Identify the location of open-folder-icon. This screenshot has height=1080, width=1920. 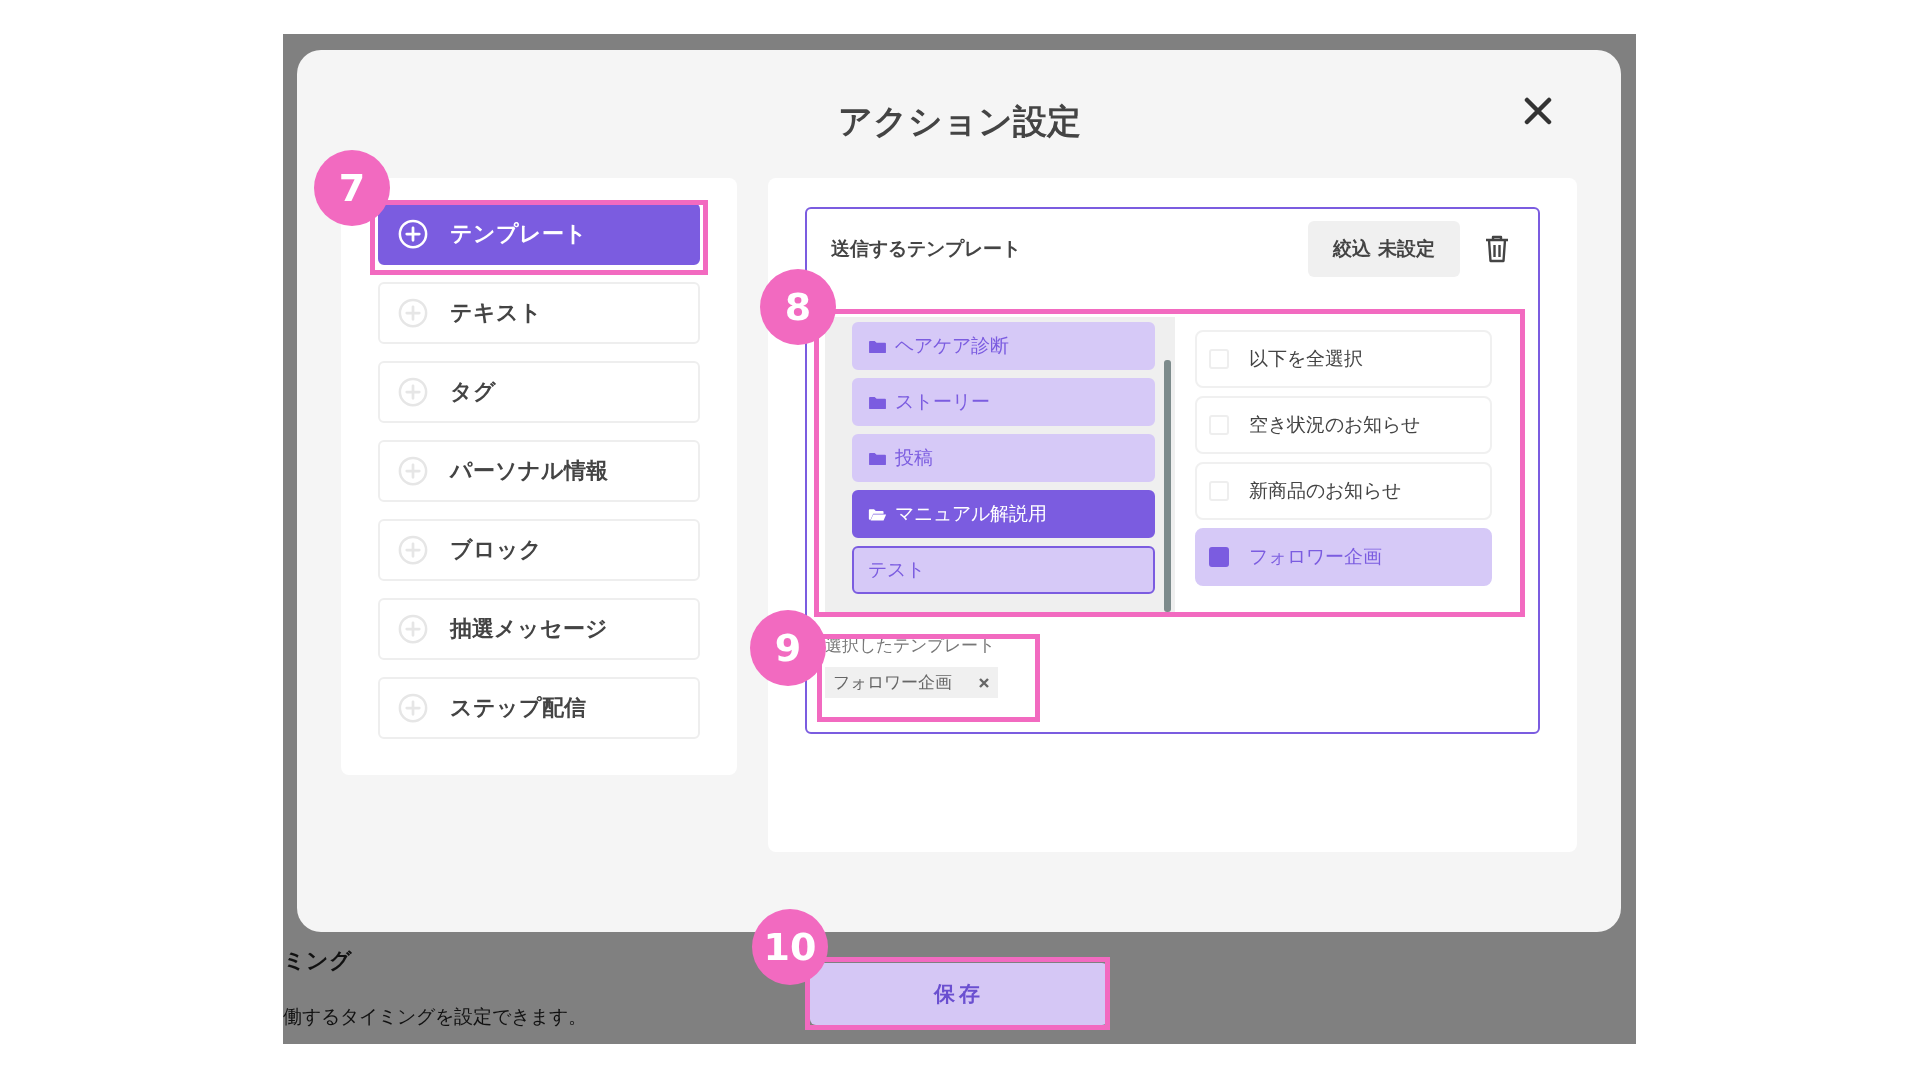
(877, 514).